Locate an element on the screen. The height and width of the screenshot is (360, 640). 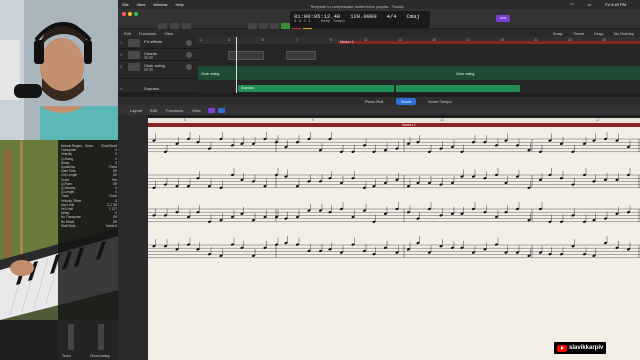
playhead is located at coordinates (236, 65).